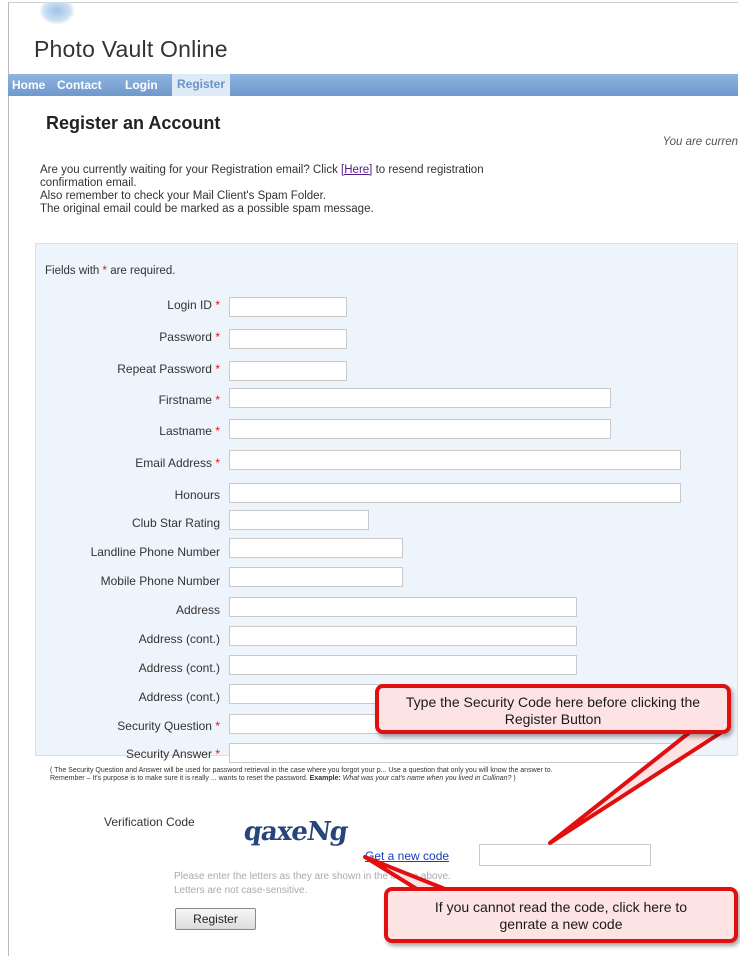 The image size is (740, 958). I want to click on newcode-callout-arrow, so click(407, 874).